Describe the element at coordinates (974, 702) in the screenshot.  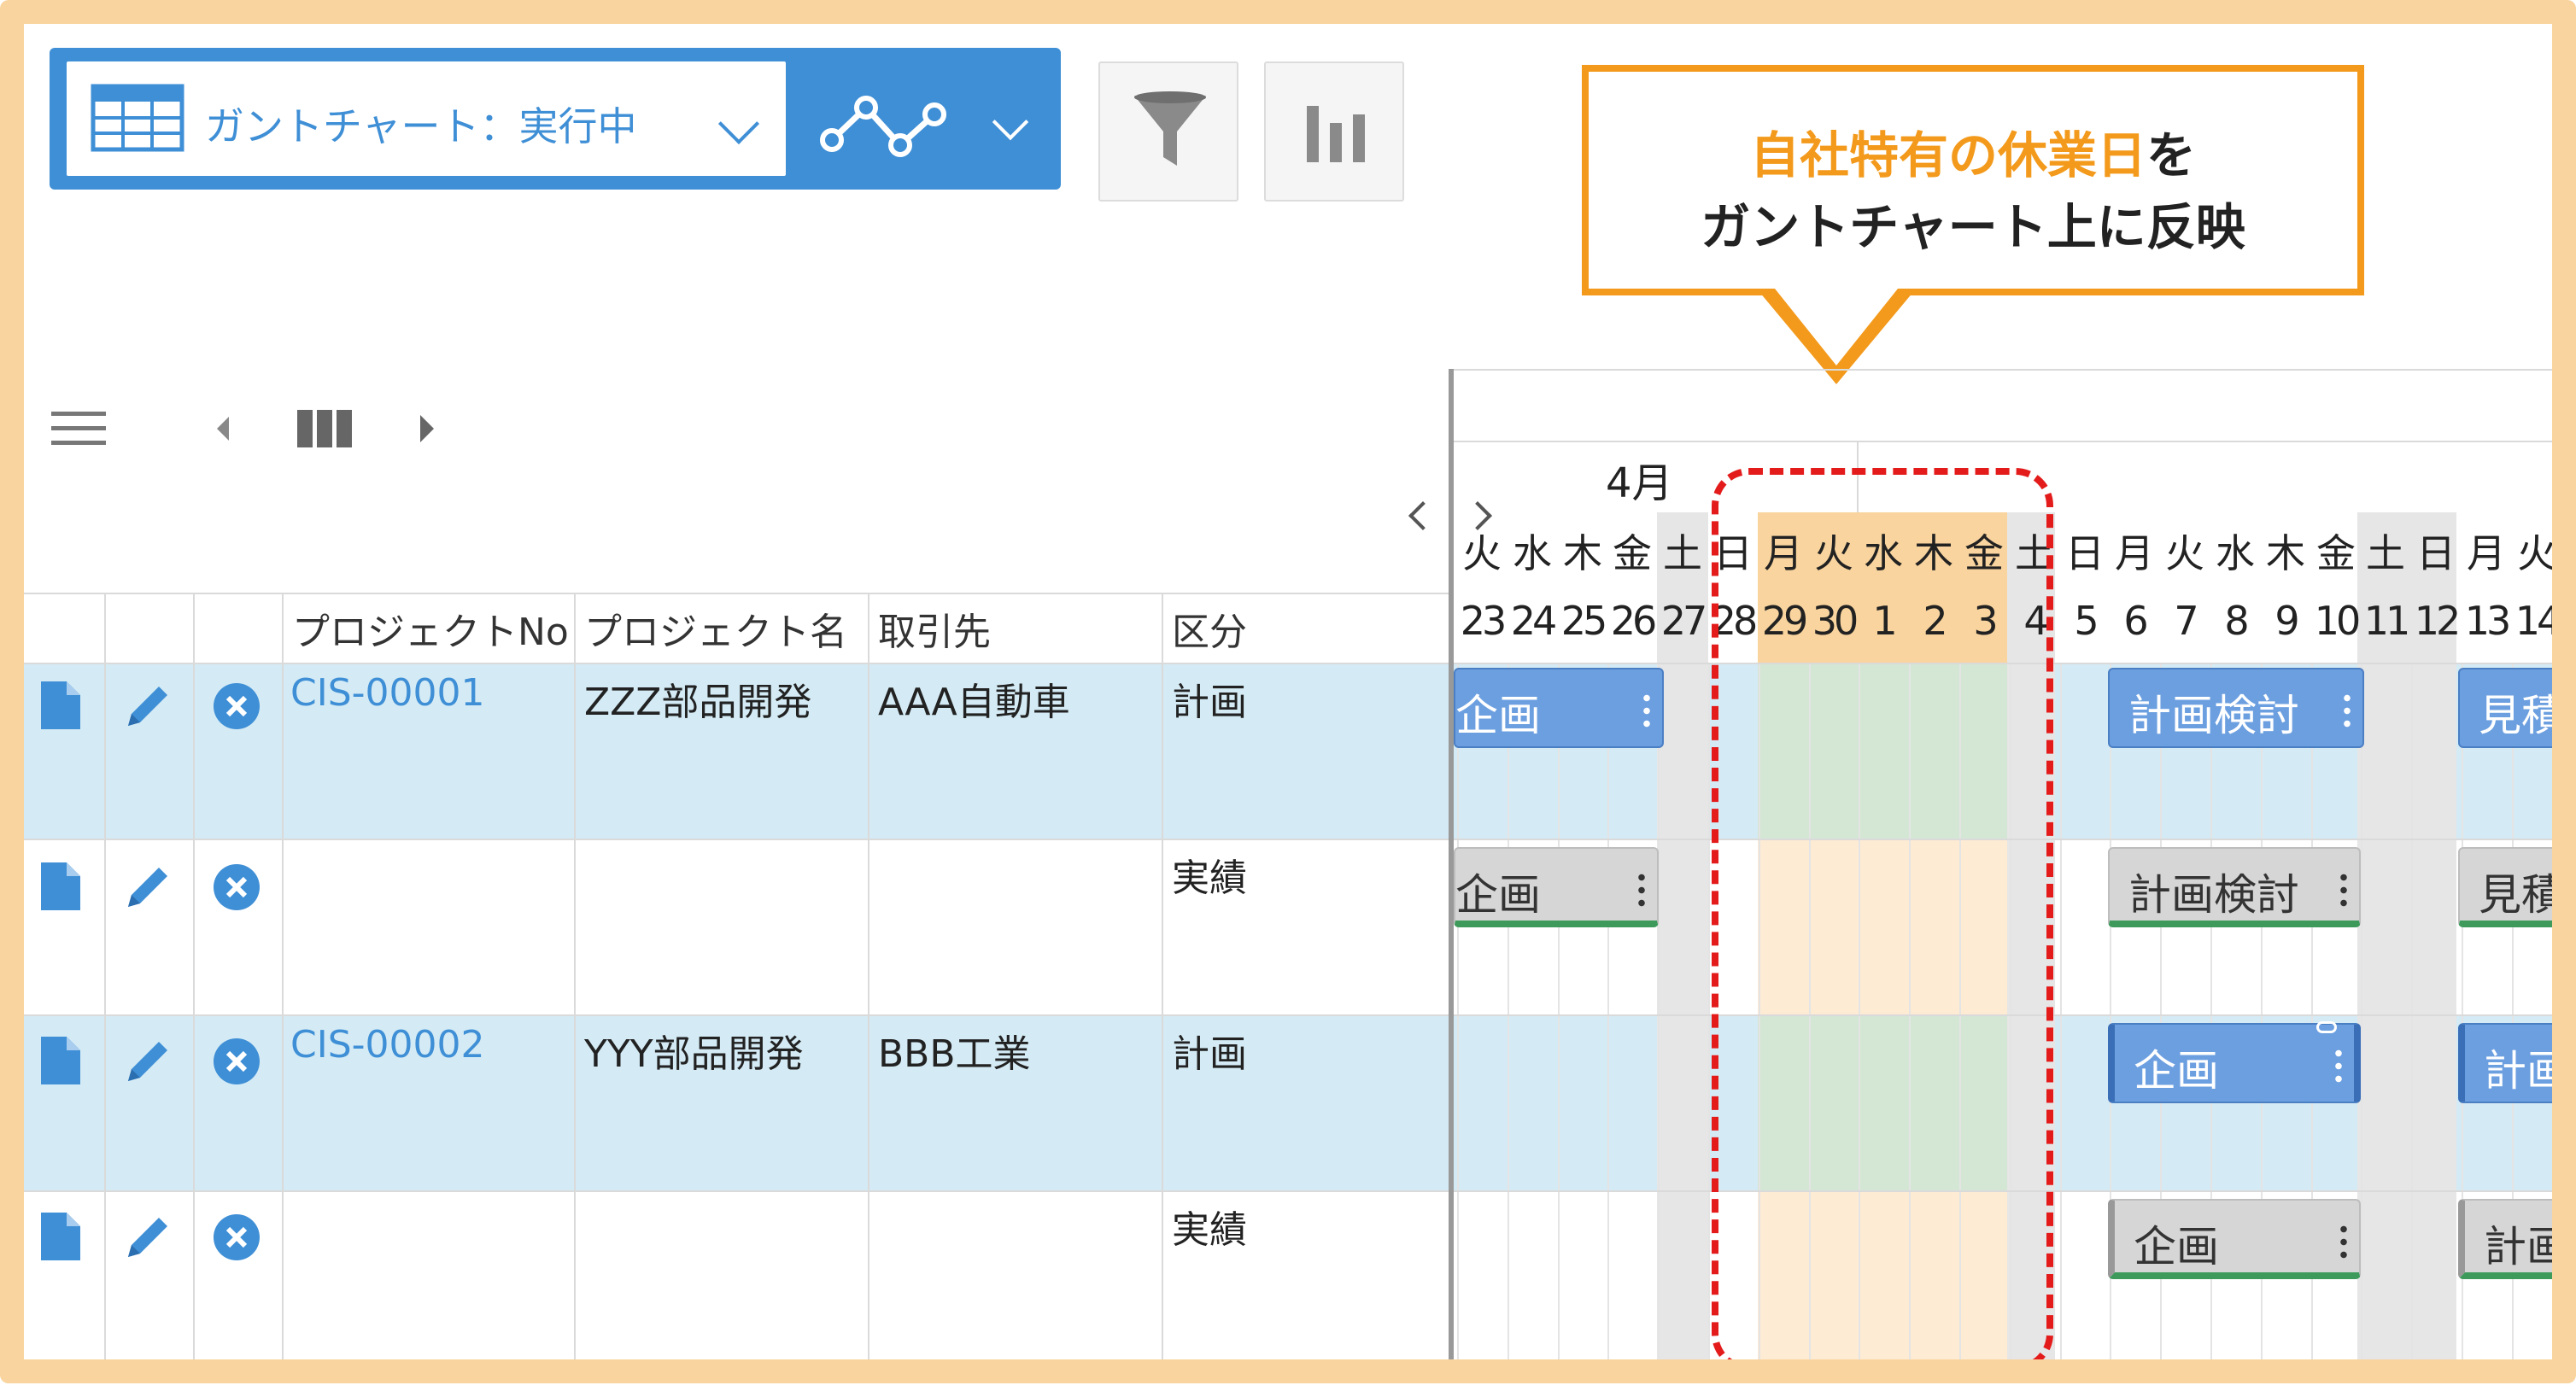
I see `client-cell: AAA自動車` at that location.